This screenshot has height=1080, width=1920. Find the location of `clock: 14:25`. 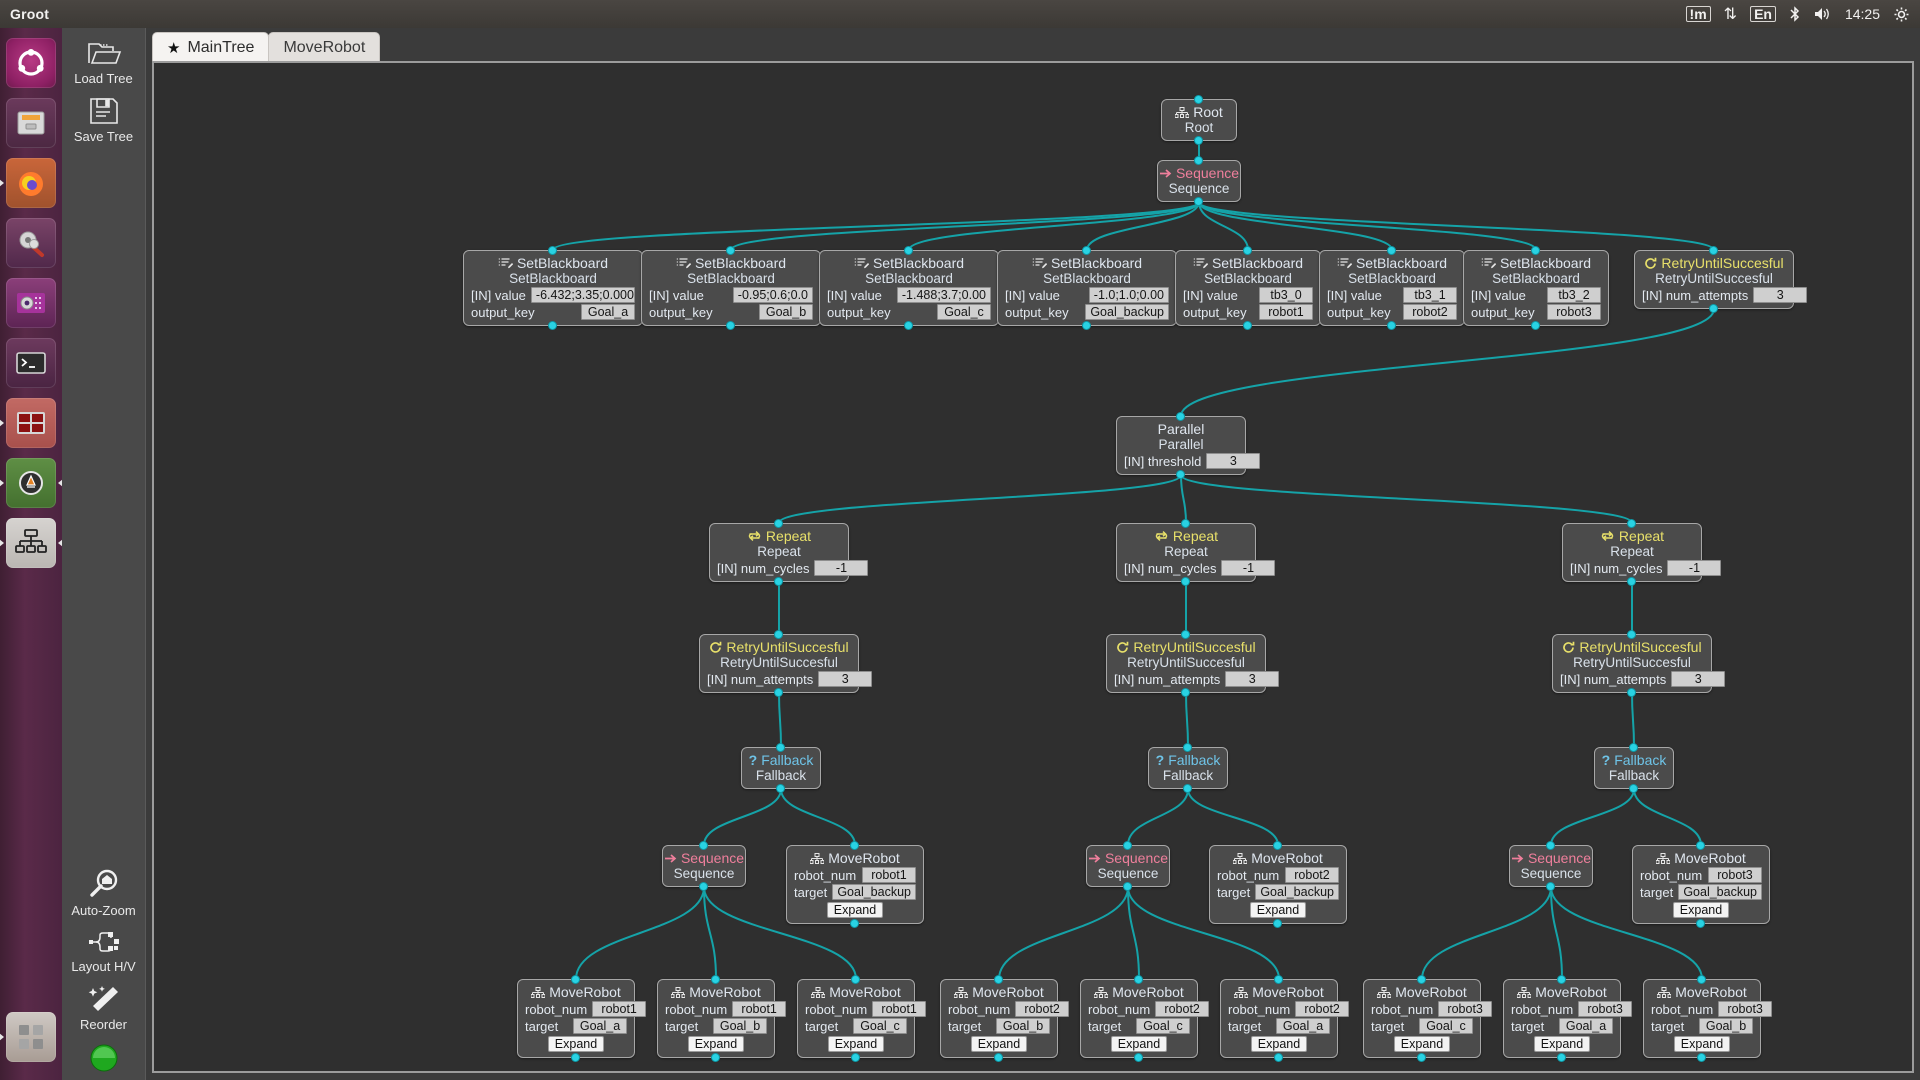

clock: 14:25 is located at coordinates (1862, 14).